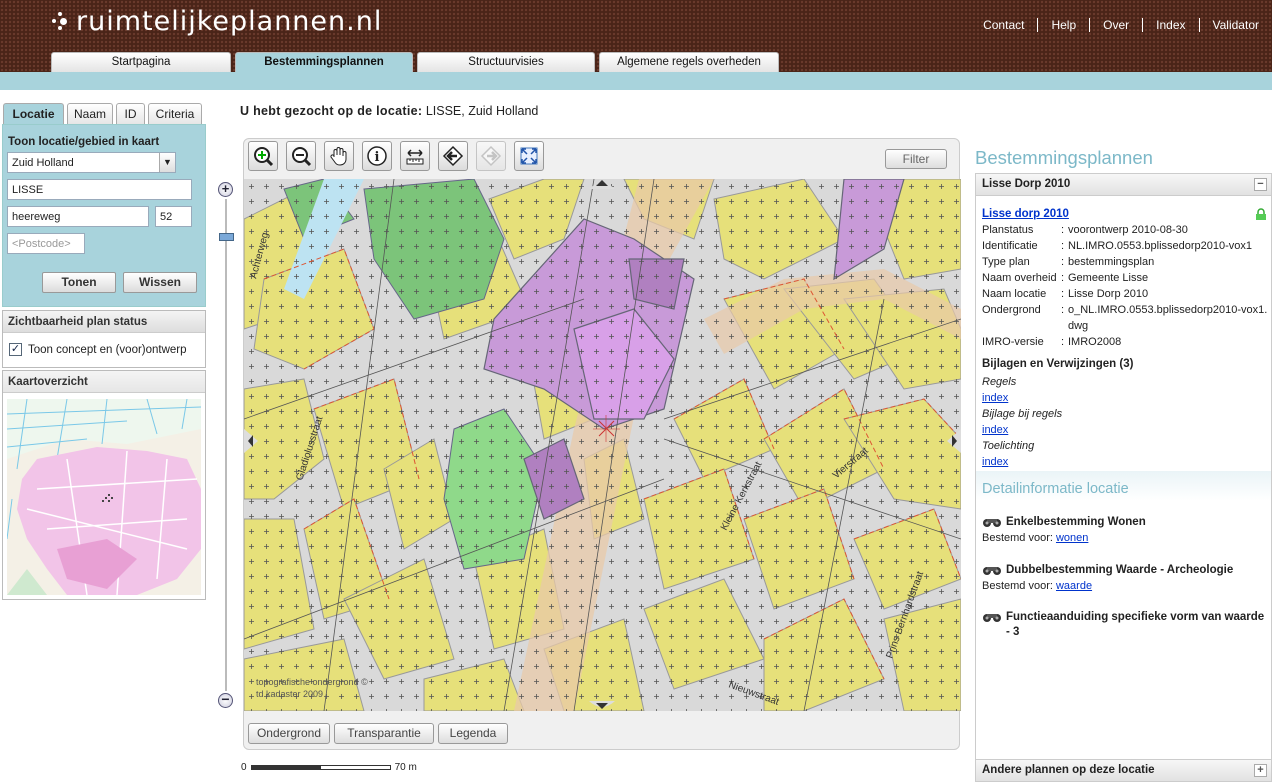 The width and height of the screenshot is (1272, 782). What do you see at coordinates (229, 21) in the screenshot?
I see `logo-text: ruimtelijkeplannen.nl` at bounding box center [229, 21].